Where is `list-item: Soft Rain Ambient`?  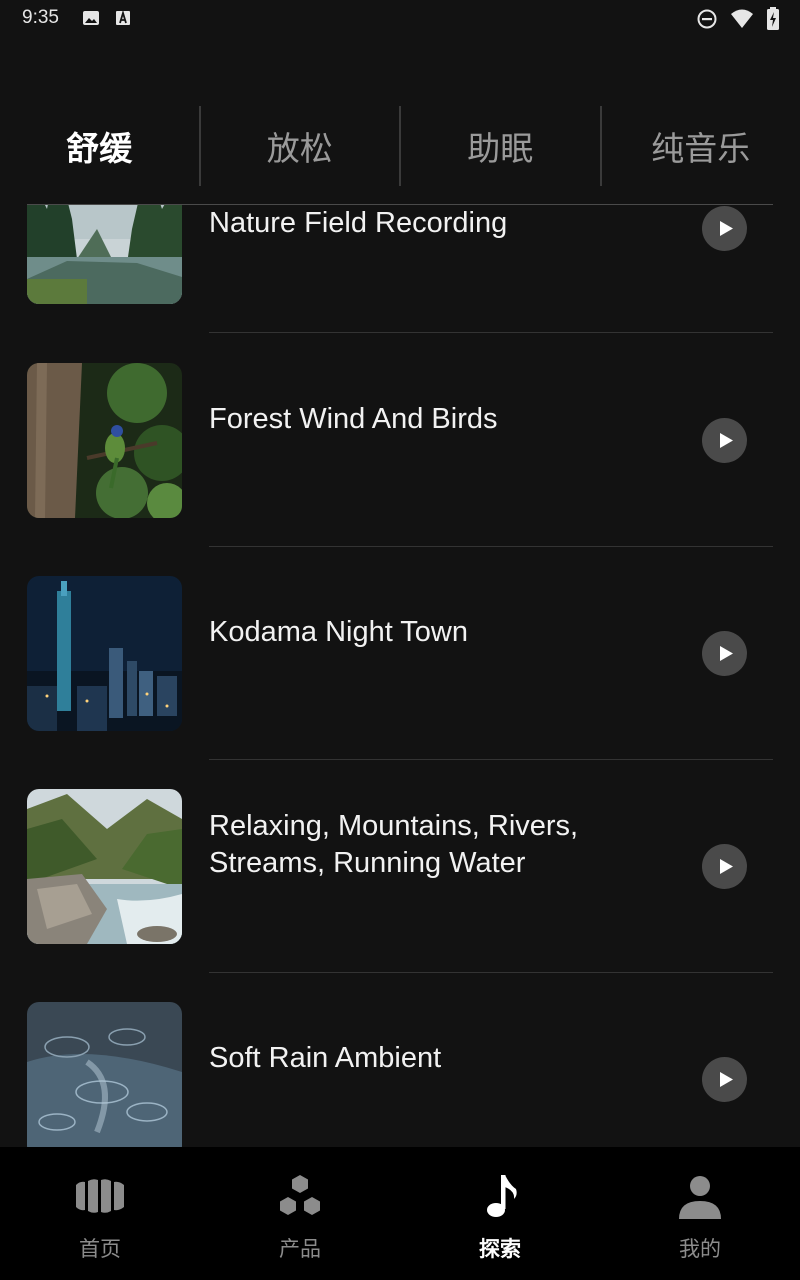 list-item: Soft Rain Ambient is located at coordinates (400, 1059).